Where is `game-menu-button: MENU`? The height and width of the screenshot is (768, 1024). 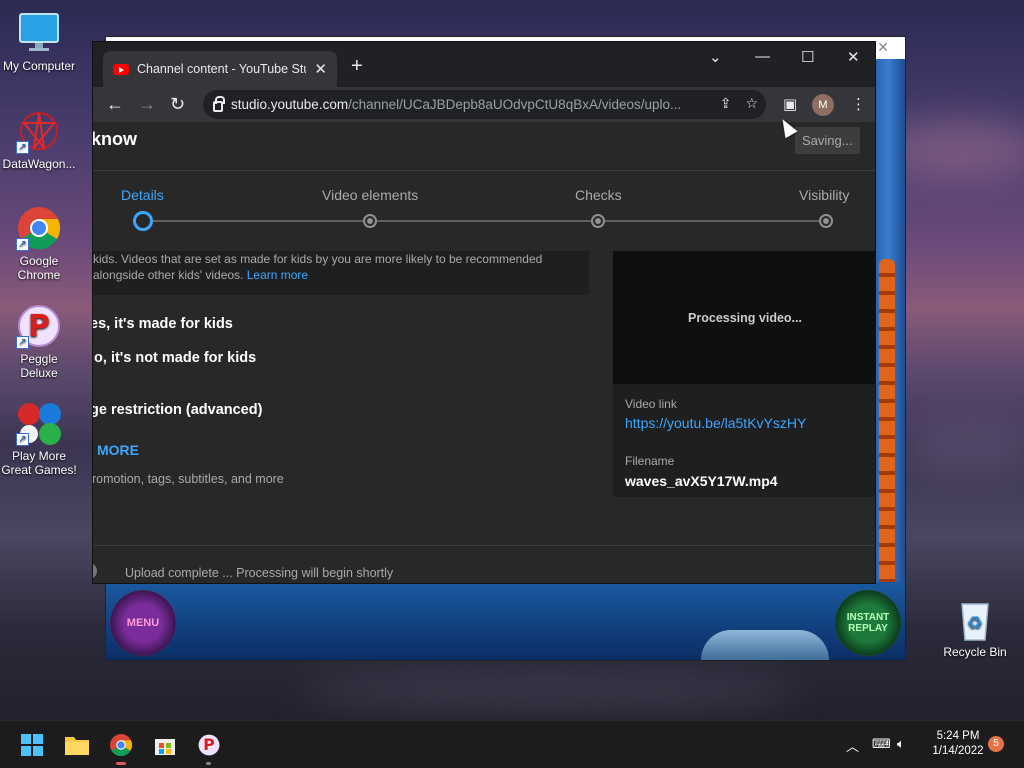
game-menu-button: MENU is located at coordinates (143, 623).